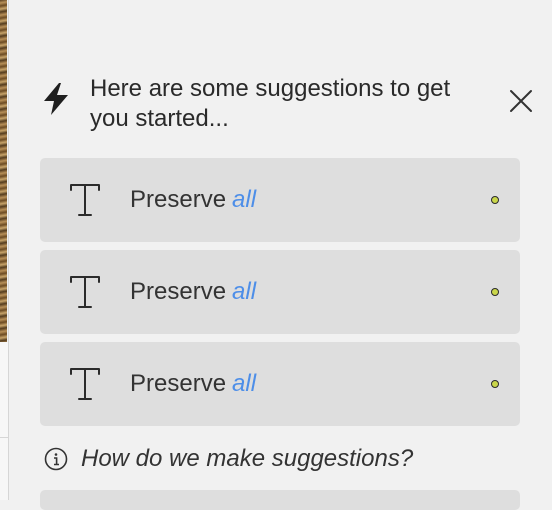 The width and height of the screenshot is (552, 510). I want to click on lightning-bolt-icon, so click(56, 99).